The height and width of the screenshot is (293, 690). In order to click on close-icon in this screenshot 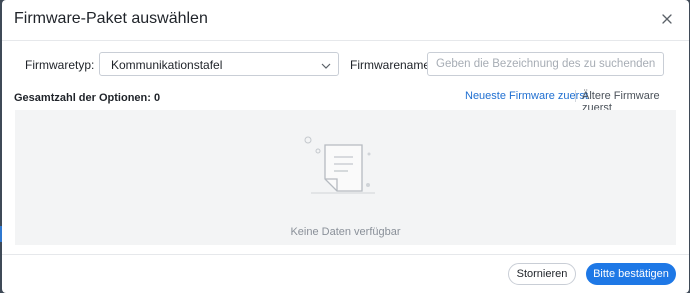, I will do `click(667, 19)`.